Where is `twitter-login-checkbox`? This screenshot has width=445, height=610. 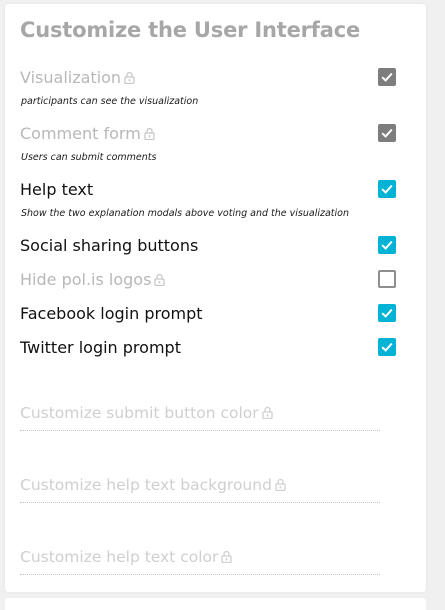 twitter-login-checkbox is located at coordinates (387, 347).